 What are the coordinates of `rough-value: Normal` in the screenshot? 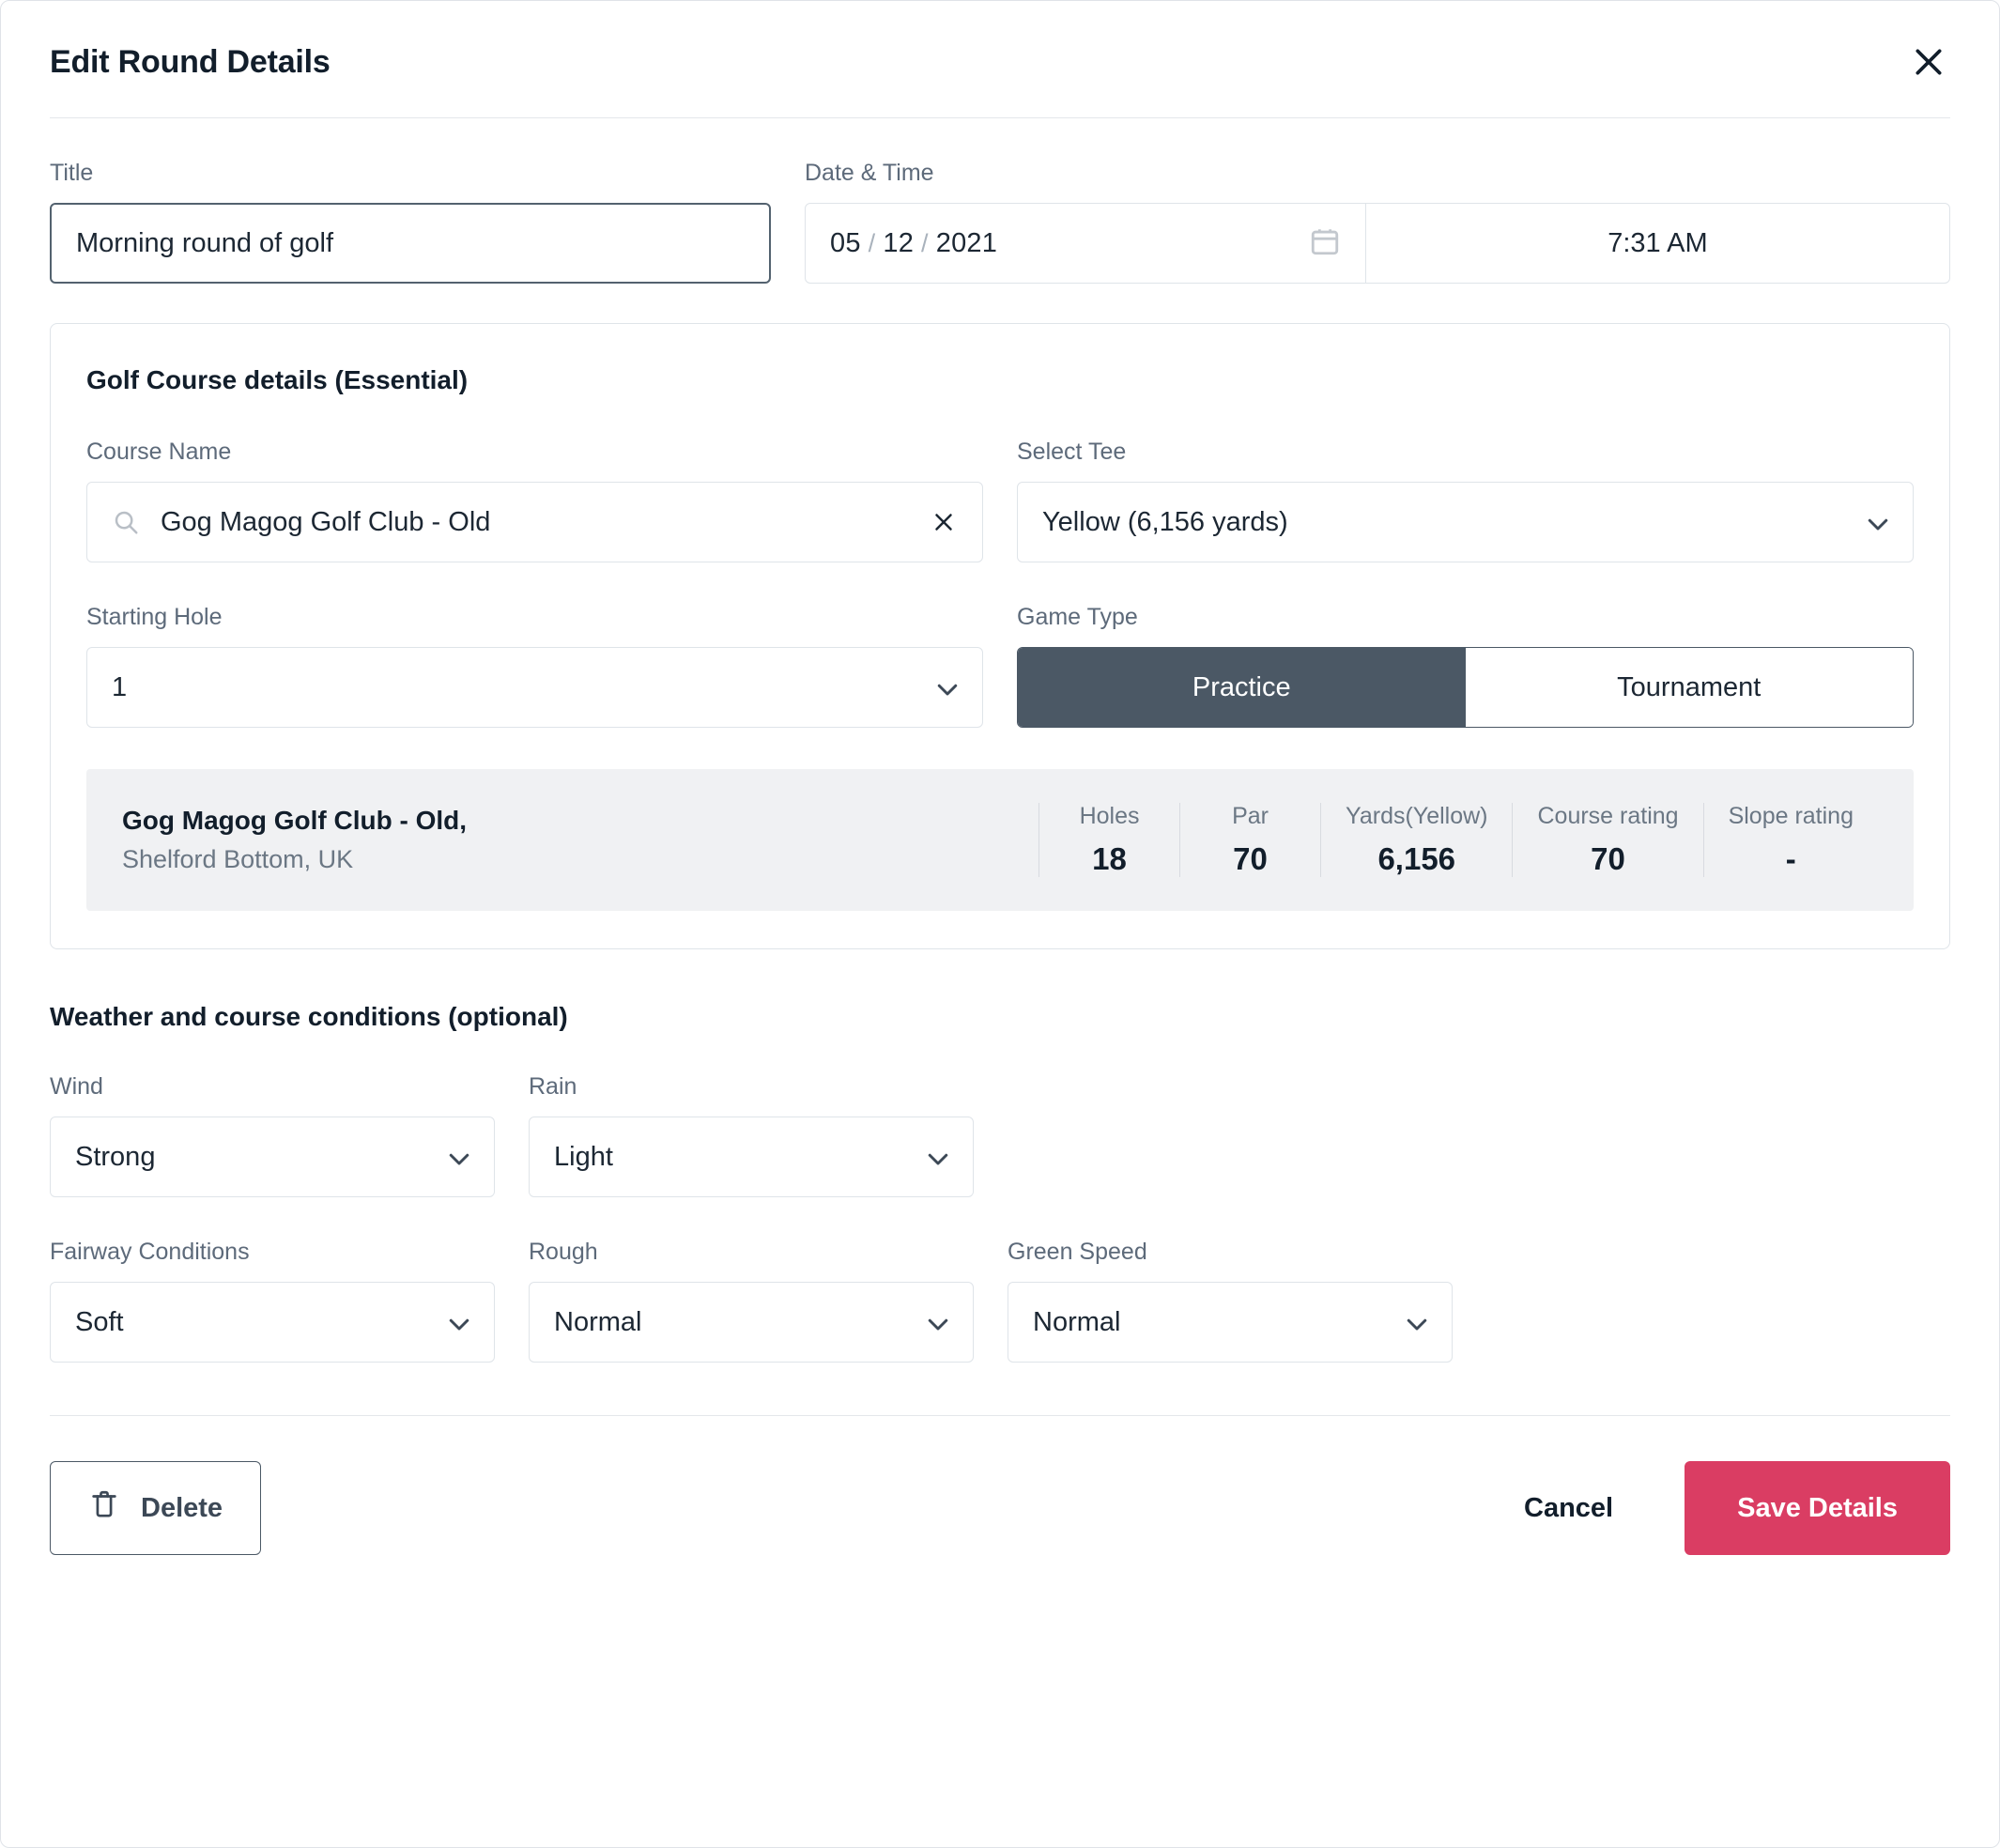 It's located at (598, 1321).